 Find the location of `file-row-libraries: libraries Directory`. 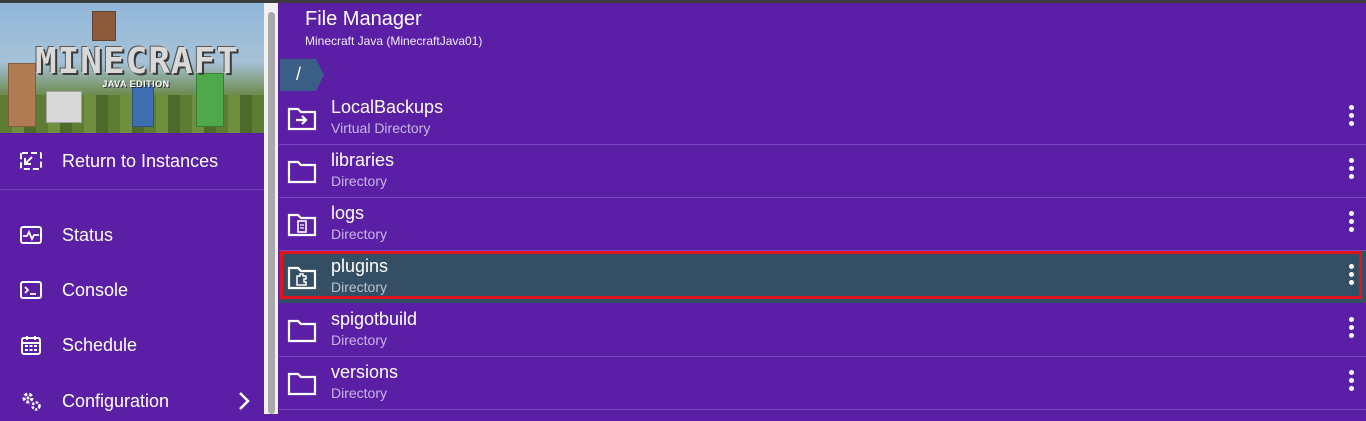

file-row-libraries: libraries Directory is located at coordinates (822, 171).